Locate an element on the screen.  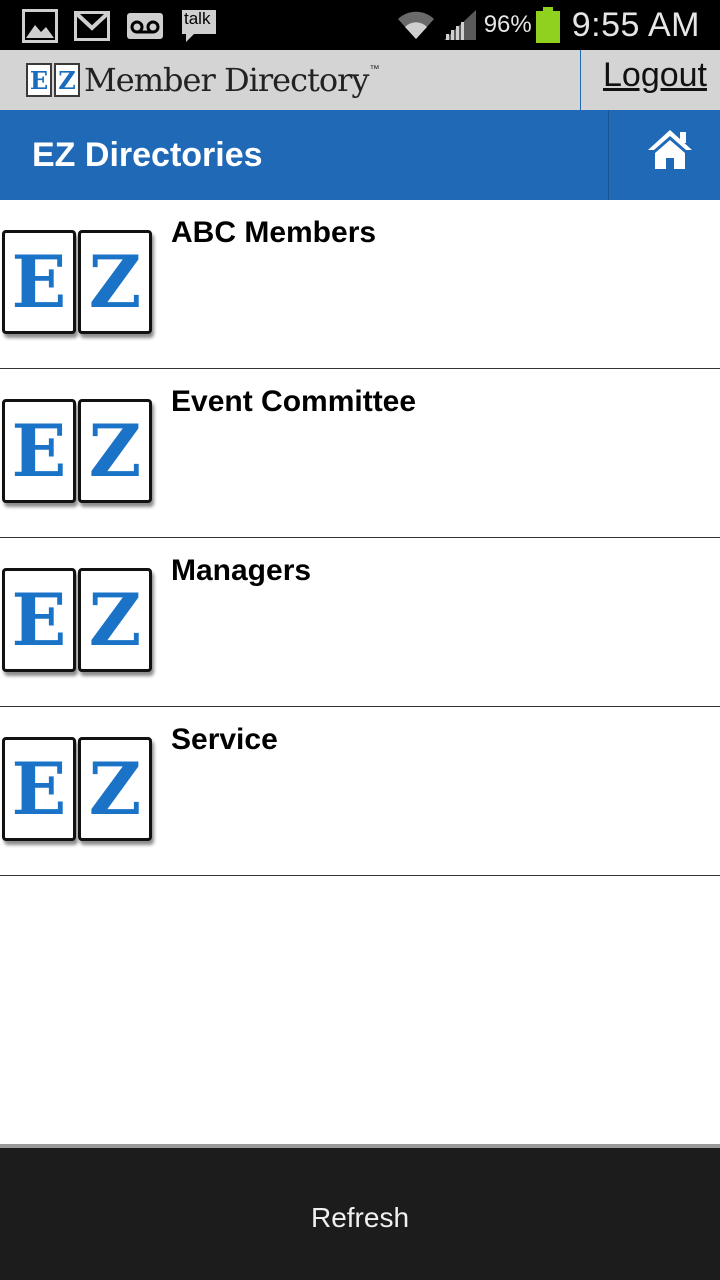
list-item: E Z Managers is located at coordinates (360, 622).